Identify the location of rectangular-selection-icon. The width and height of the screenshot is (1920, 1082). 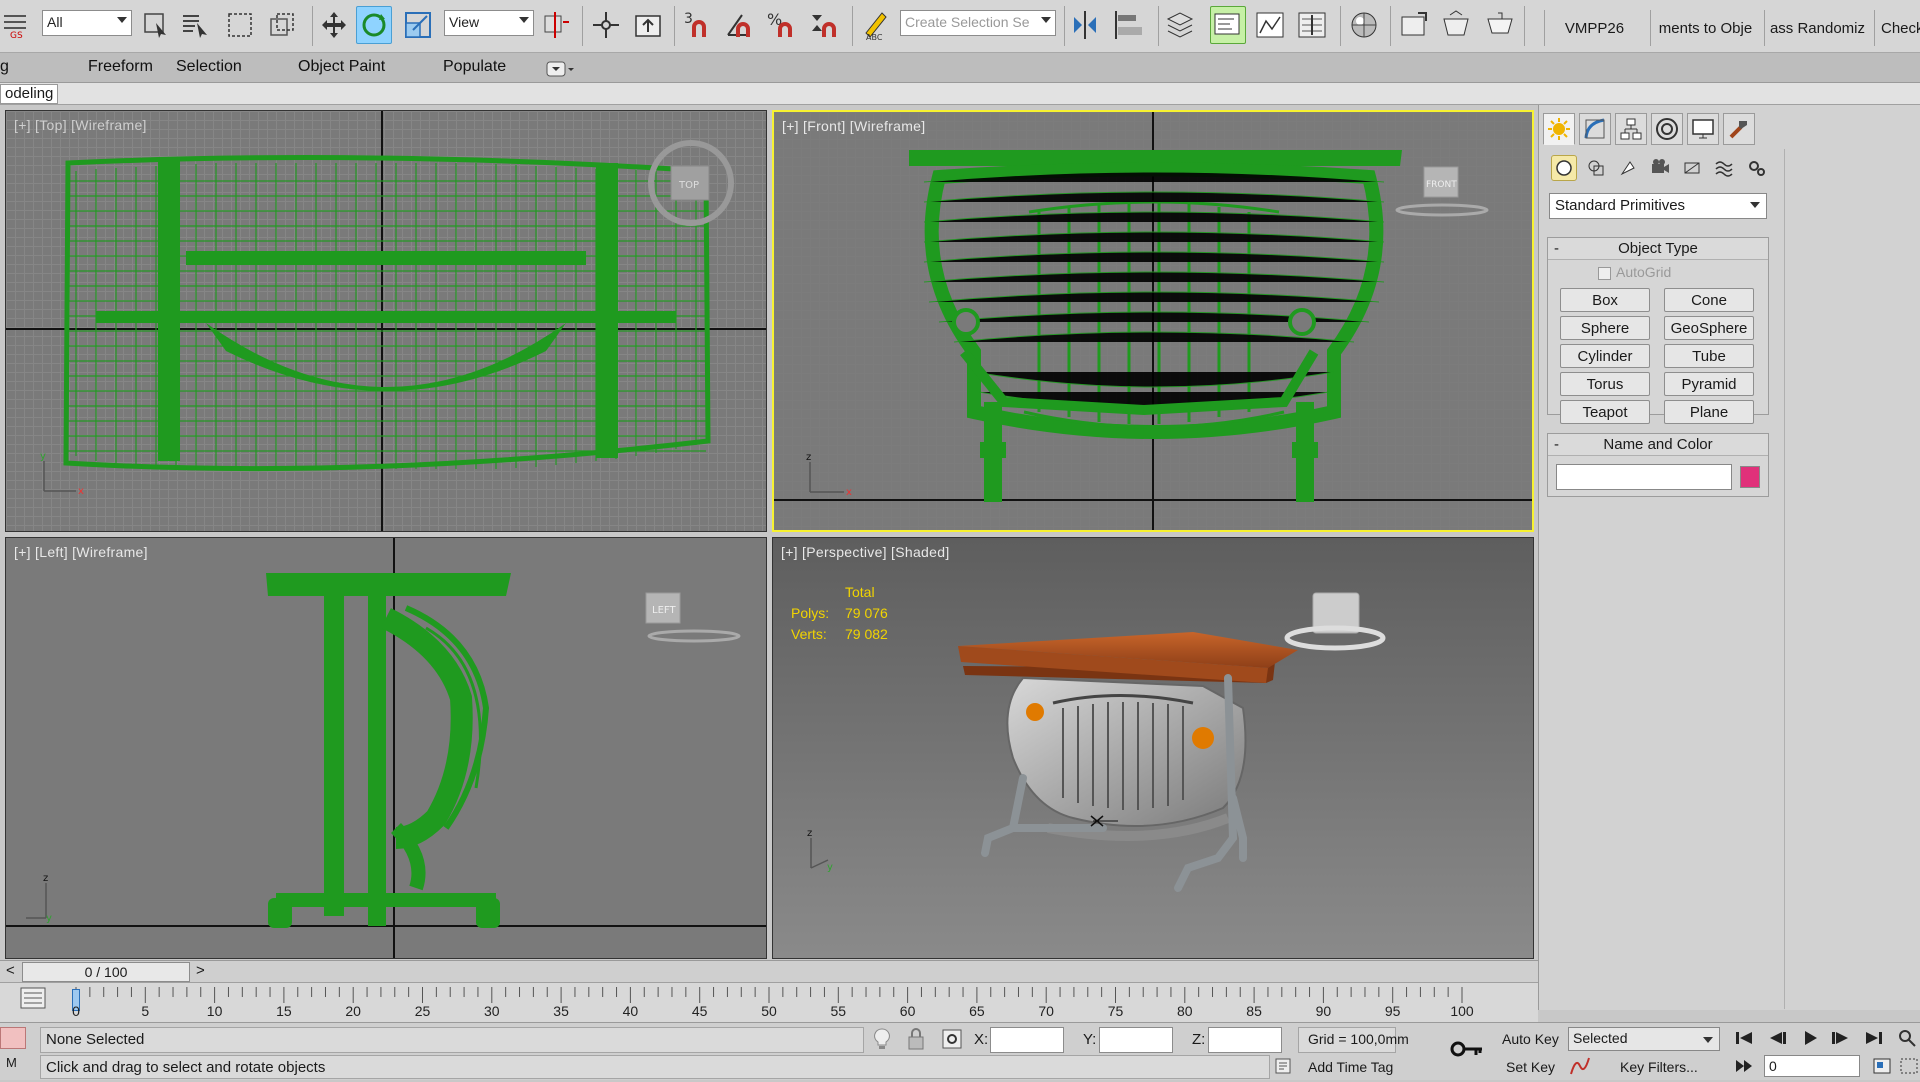
(240, 25).